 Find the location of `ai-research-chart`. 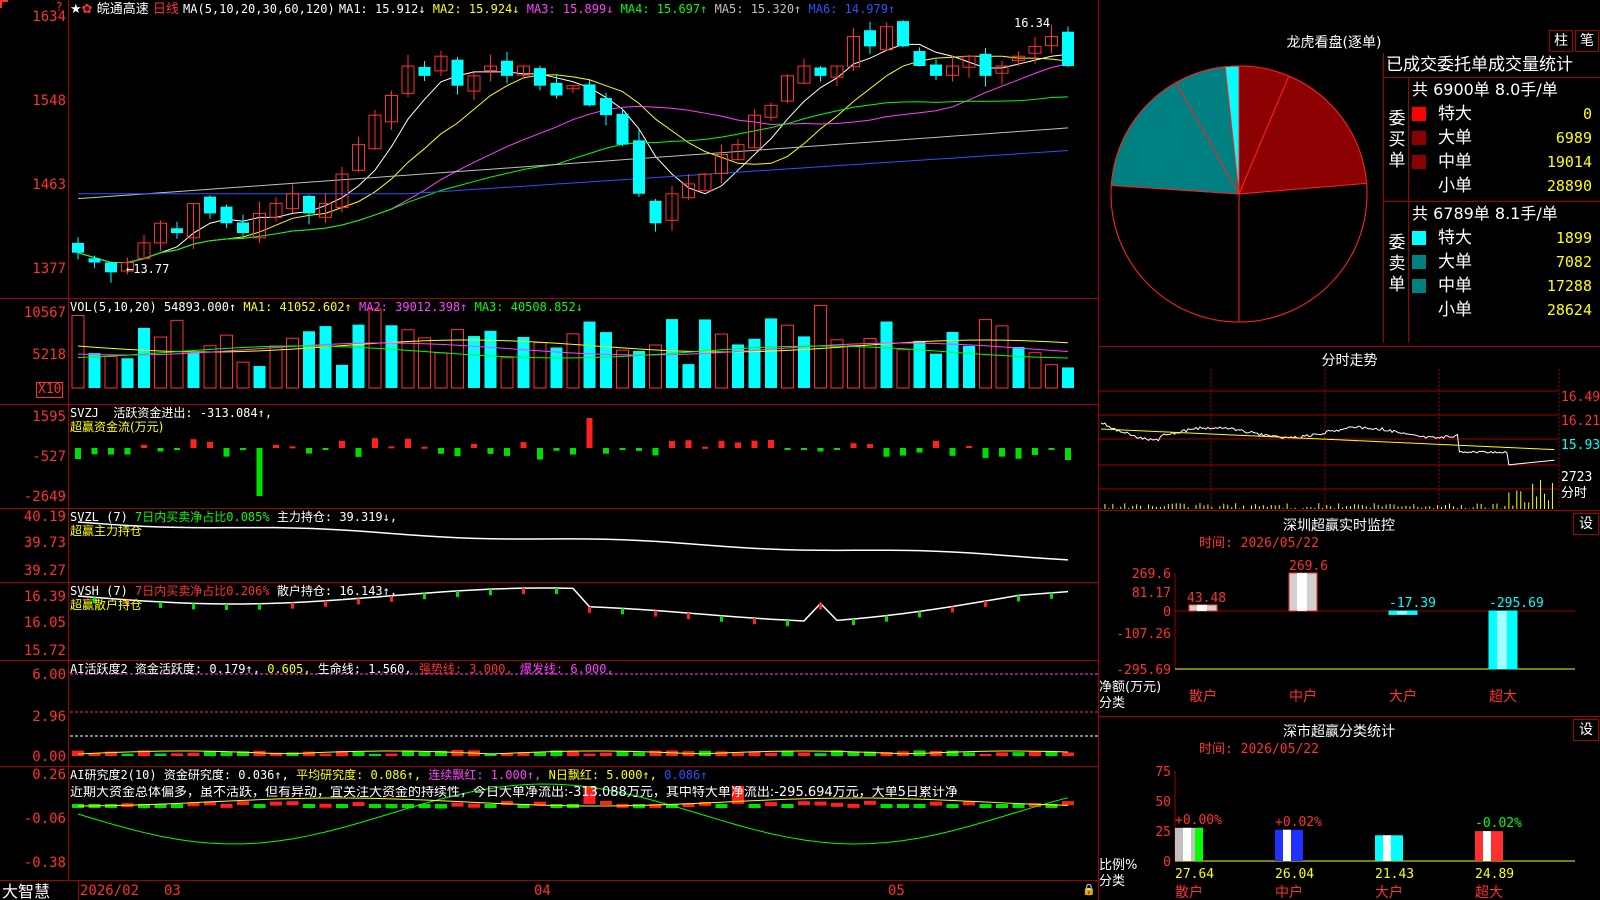

ai-research-chart is located at coordinates (550, 823).